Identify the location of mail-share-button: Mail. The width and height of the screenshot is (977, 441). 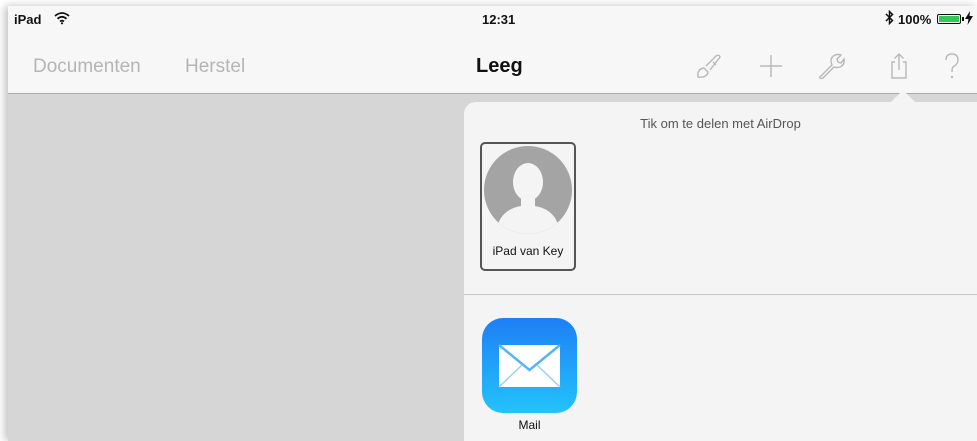
(530, 379).